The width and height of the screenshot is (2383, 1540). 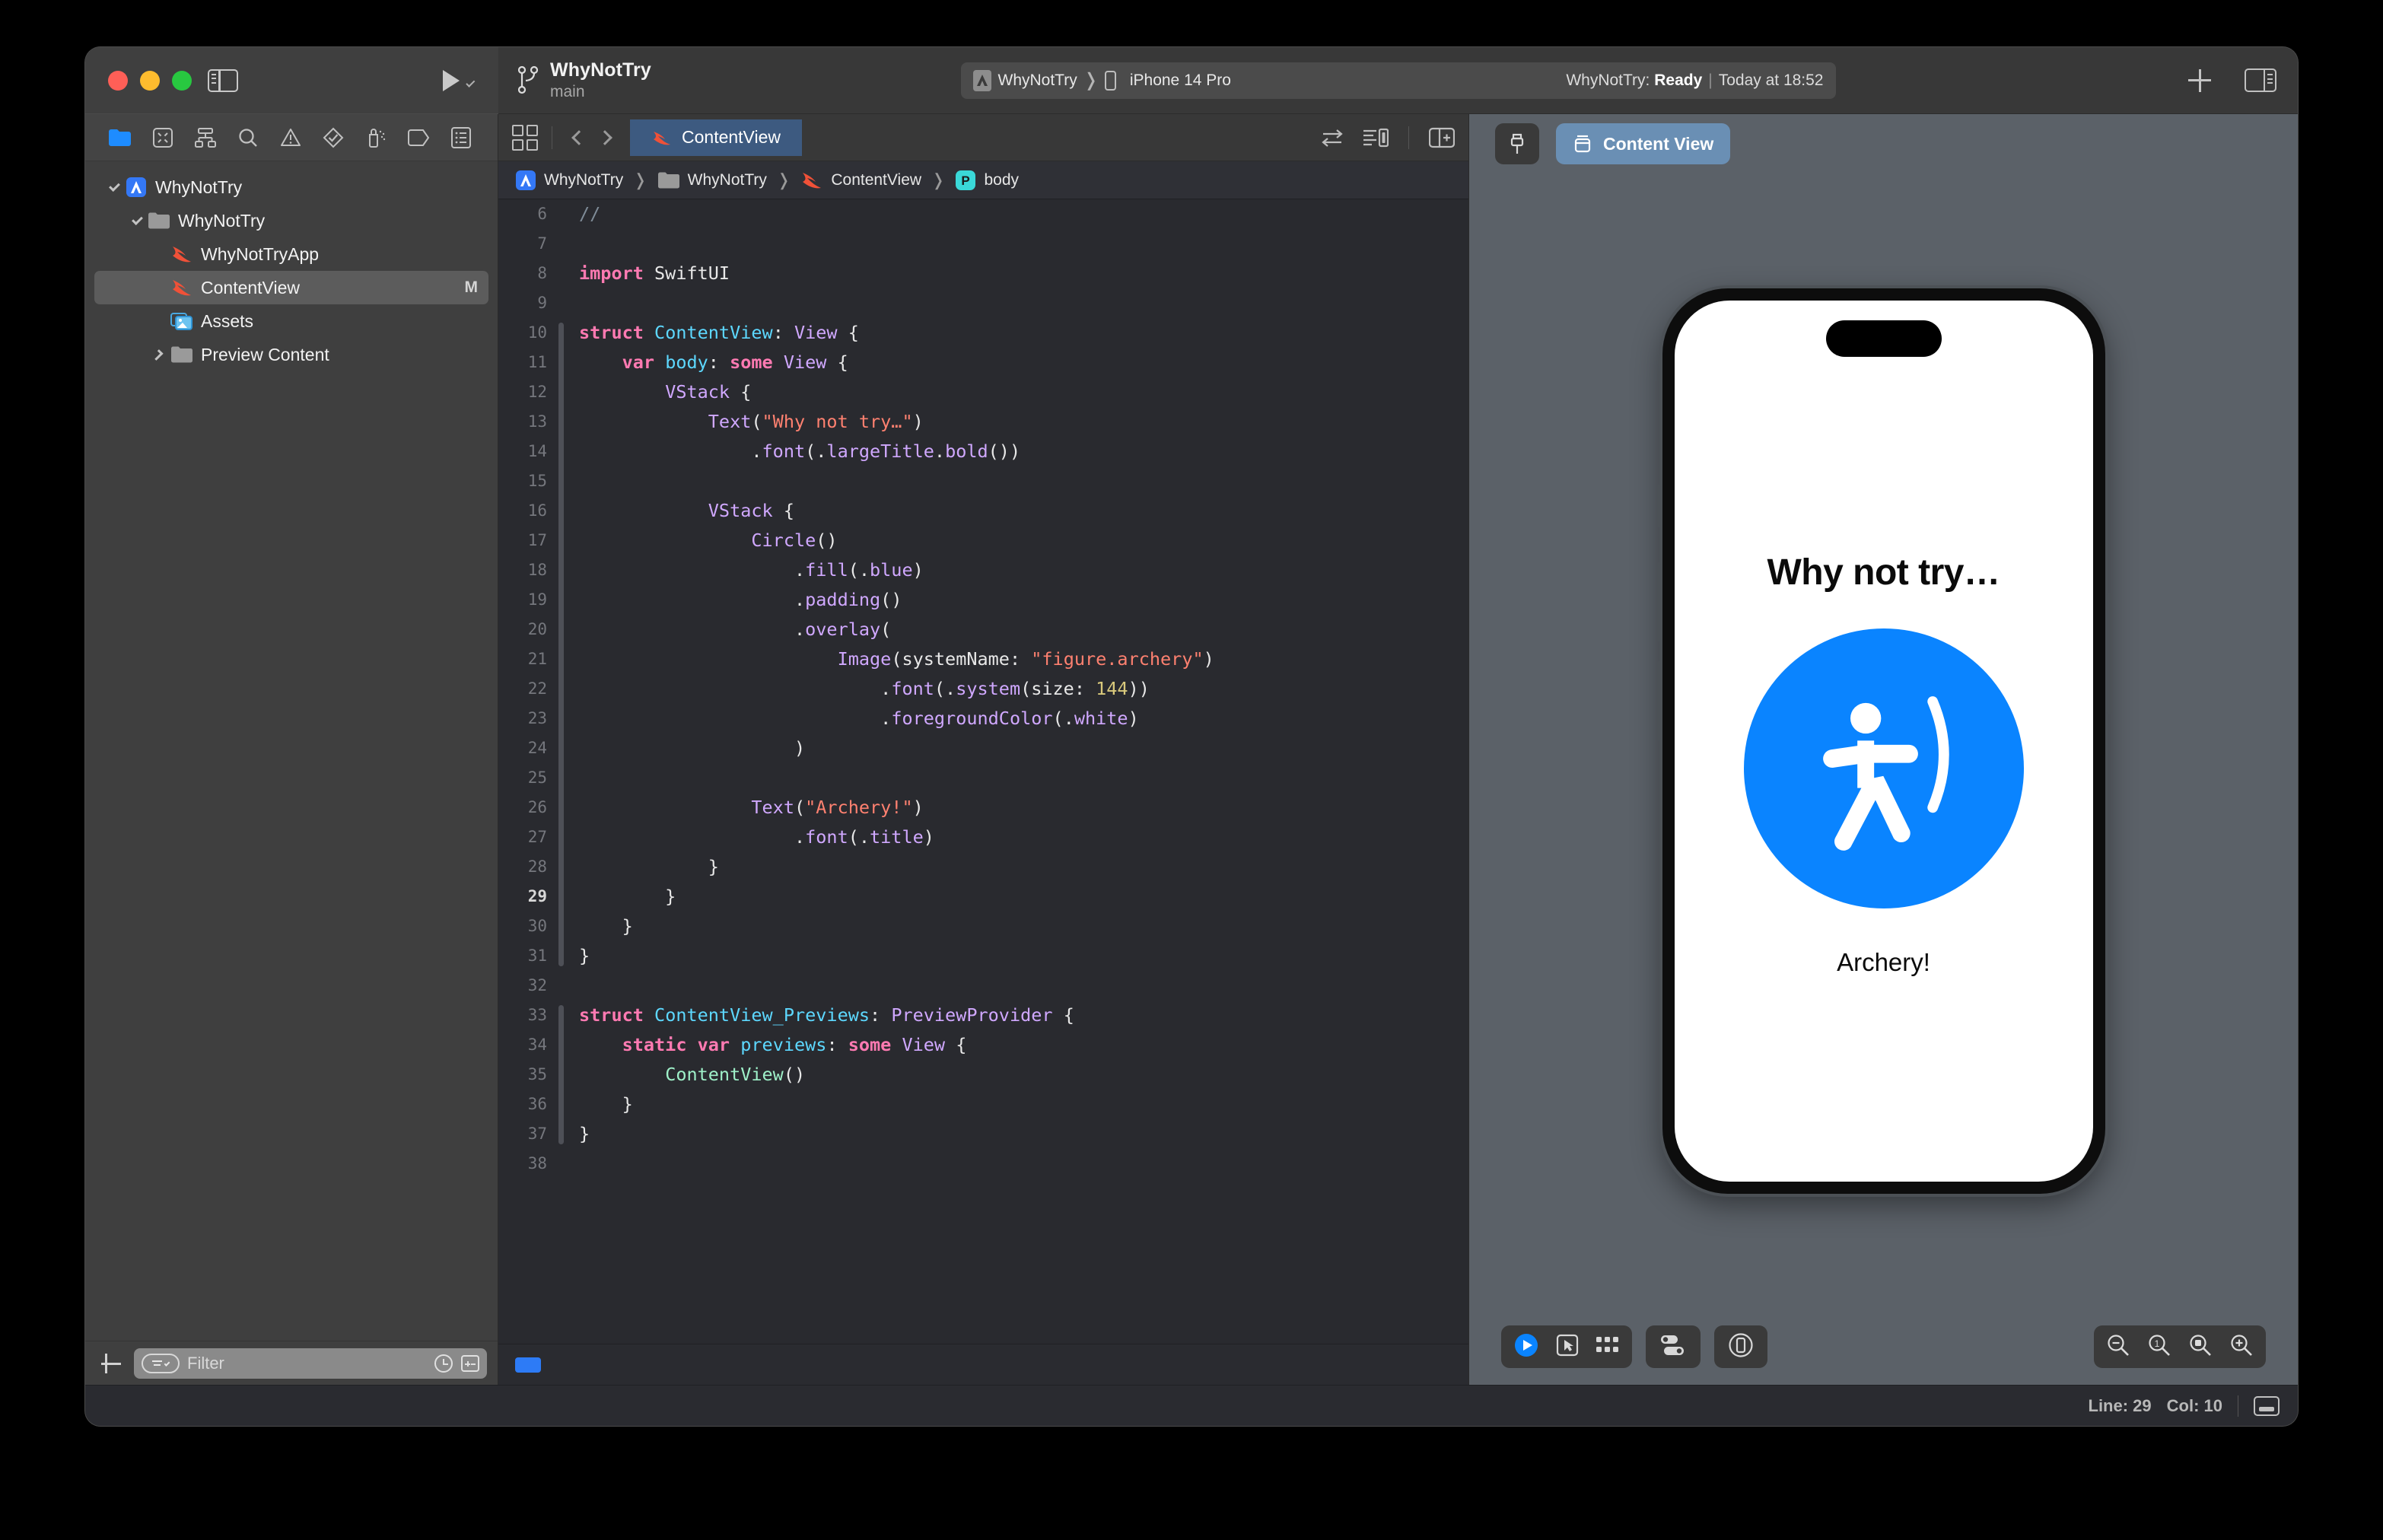 What do you see at coordinates (1024, 451) in the screenshot?
I see `code-line: .font(.largeTitle.bold())` at bounding box center [1024, 451].